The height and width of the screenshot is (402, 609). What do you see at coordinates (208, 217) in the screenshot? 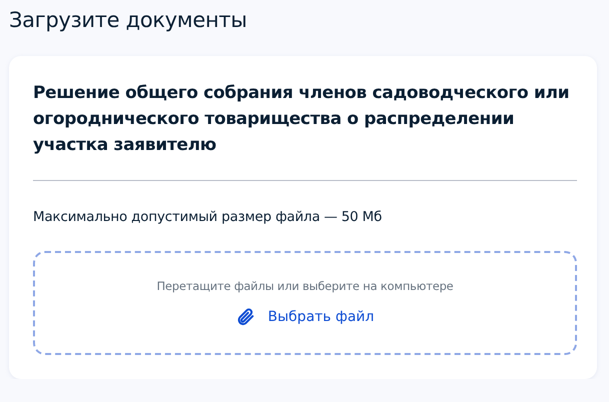
I see `size-limit-text: Максимально допустимый размер файла — 50 Мб` at bounding box center [208, 217].